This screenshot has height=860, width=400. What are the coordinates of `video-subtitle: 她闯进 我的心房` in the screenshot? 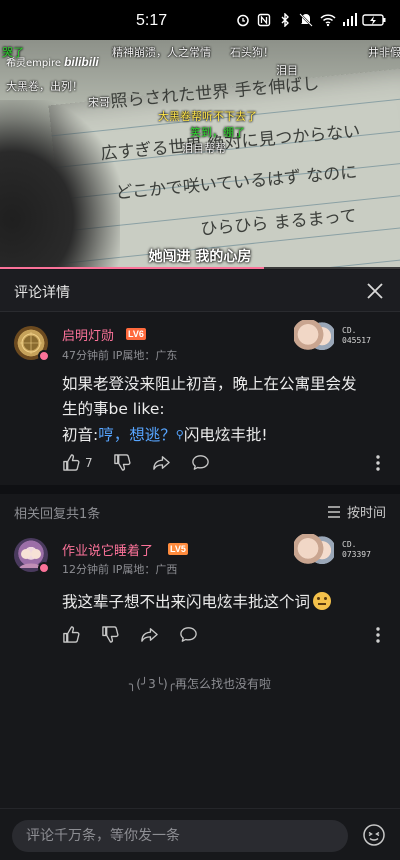 It's located at (200, 257).